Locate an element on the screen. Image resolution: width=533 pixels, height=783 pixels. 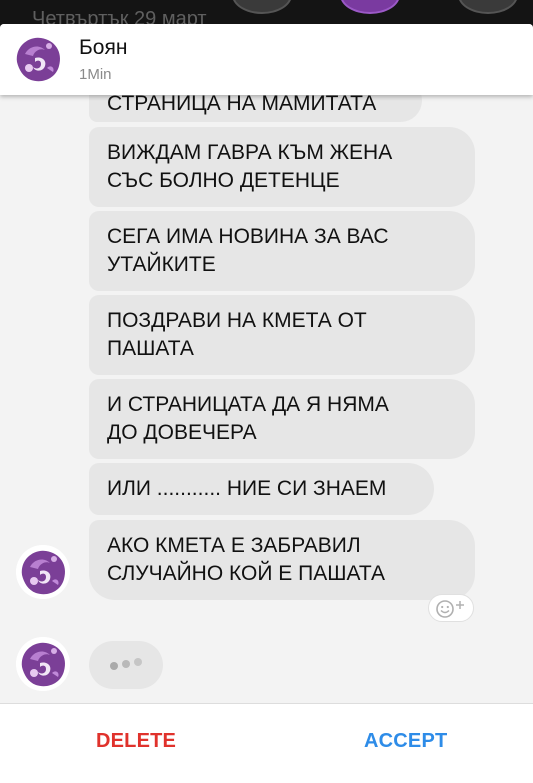
message-time: 1Min is located at coordinates (95, 74).